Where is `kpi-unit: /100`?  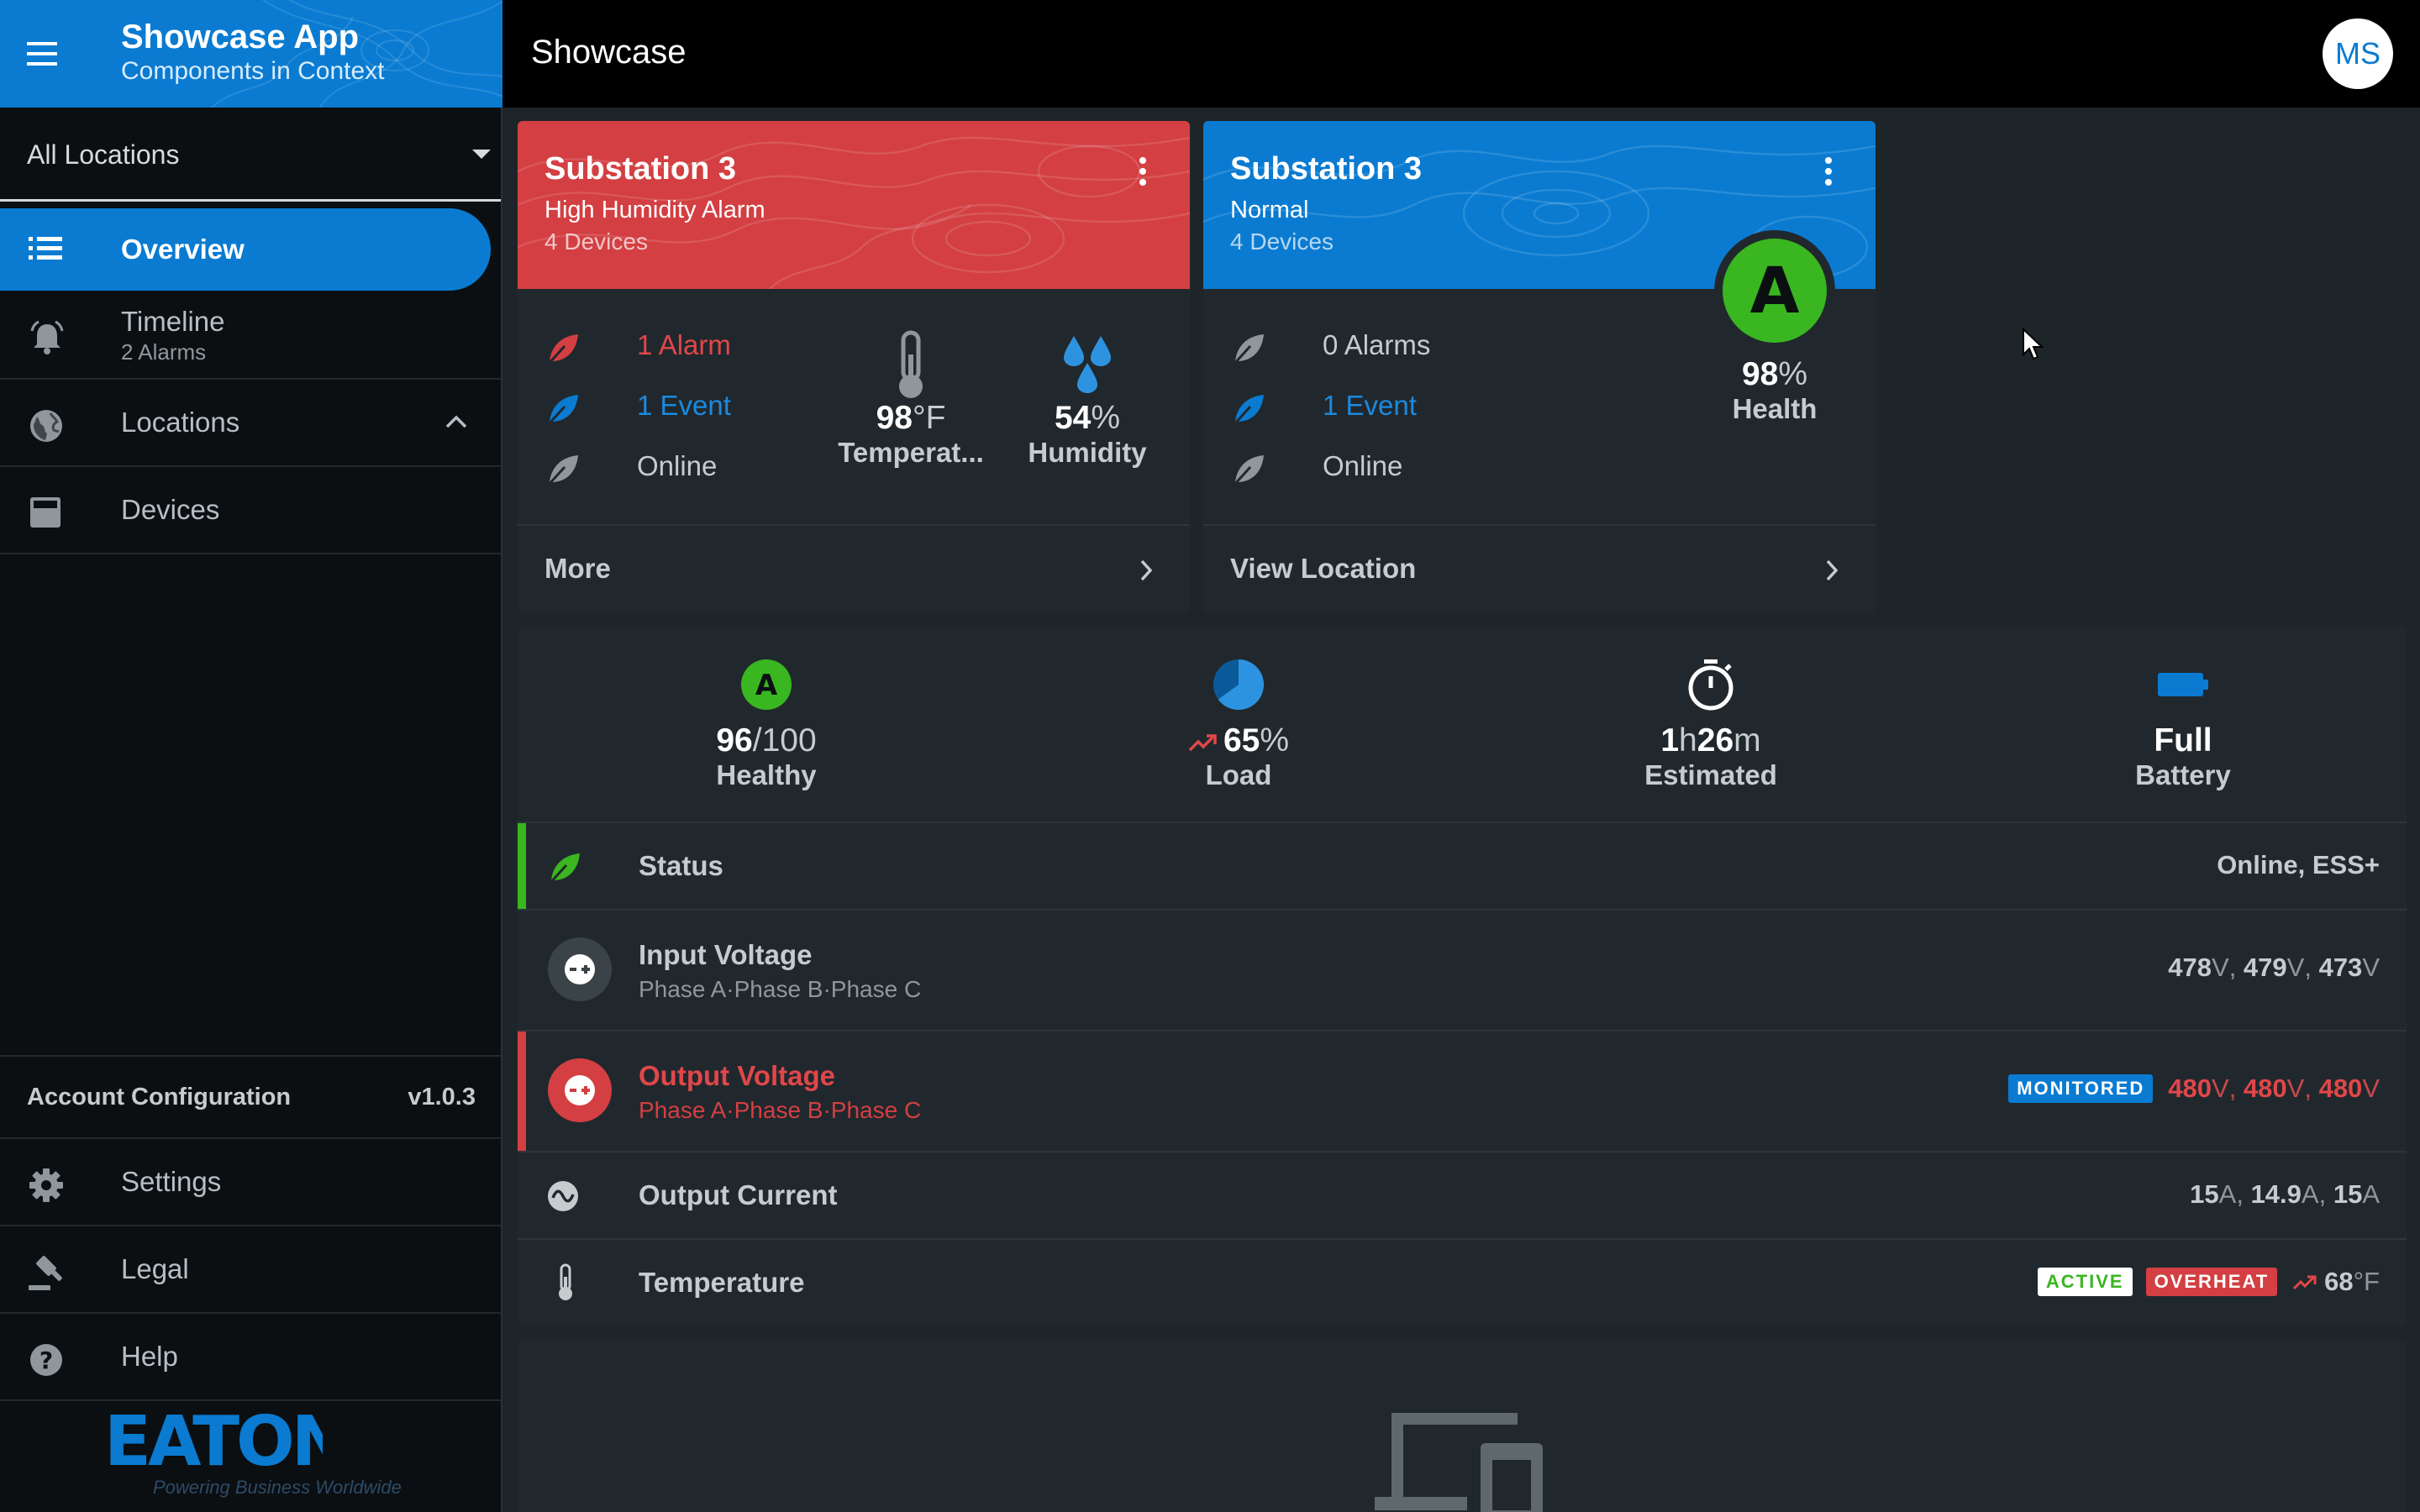
kpi-unit: /100 is located at coordinates (784, 740).